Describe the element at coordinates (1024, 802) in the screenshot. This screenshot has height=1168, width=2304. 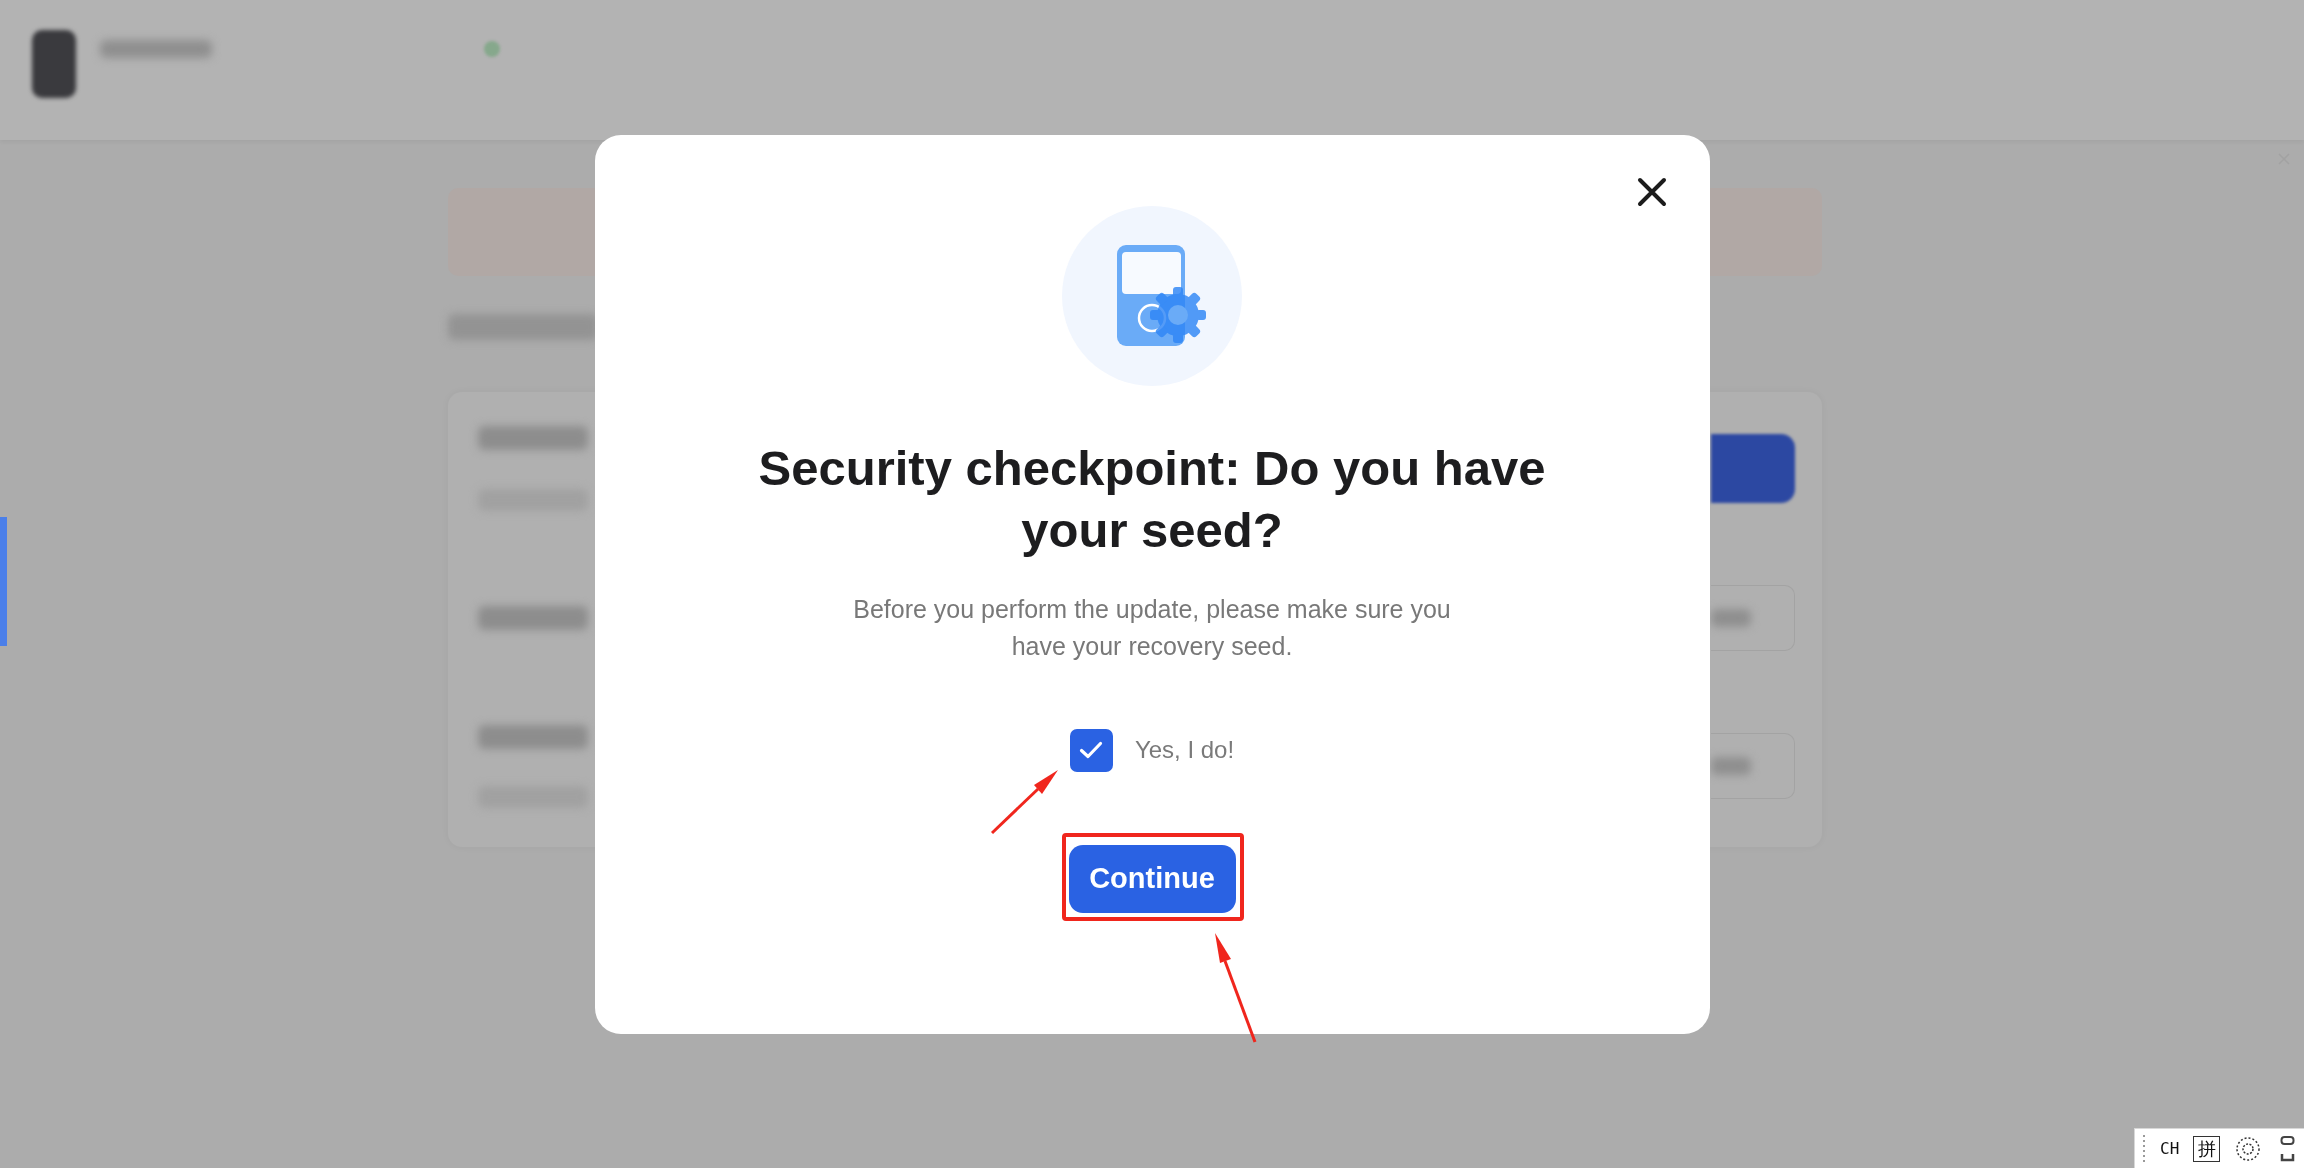
I see `annotation-arrow` at that location.